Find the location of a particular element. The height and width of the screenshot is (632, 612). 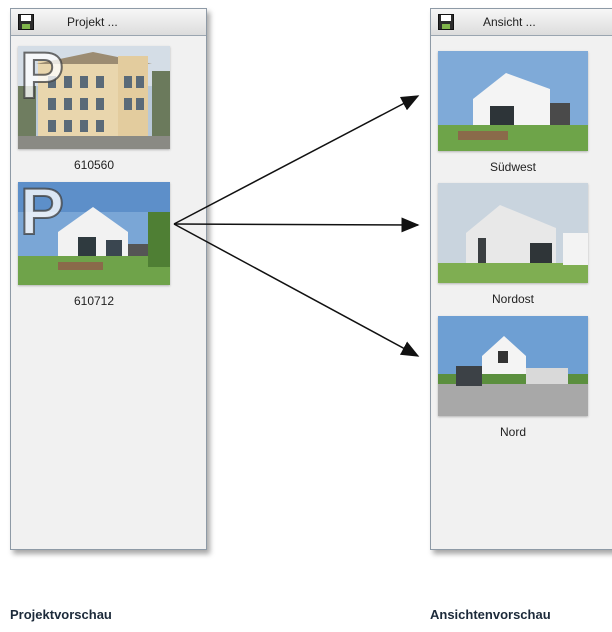

arrow-to-suedwest is located at coordinates (296, 160).